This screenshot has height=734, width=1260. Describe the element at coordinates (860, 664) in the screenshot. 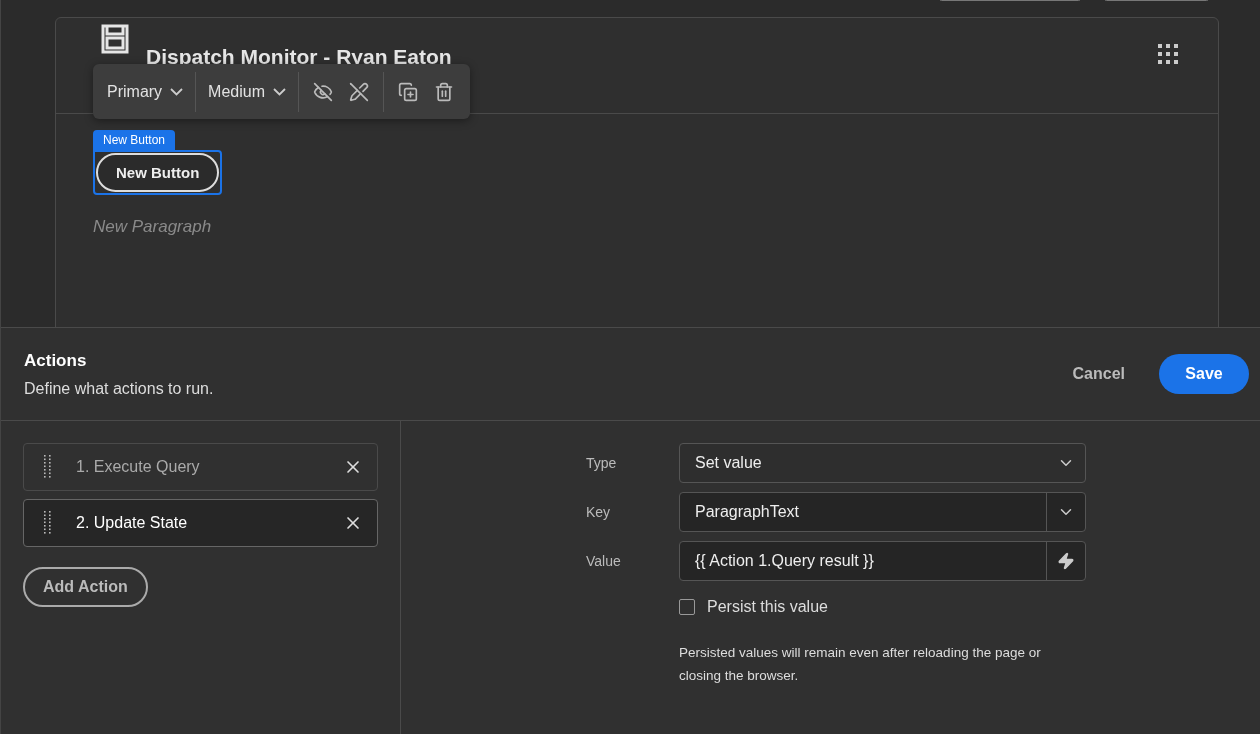

I see `help-text: Persisted values will remain even after reloading the page or closing the browser.` at that location.